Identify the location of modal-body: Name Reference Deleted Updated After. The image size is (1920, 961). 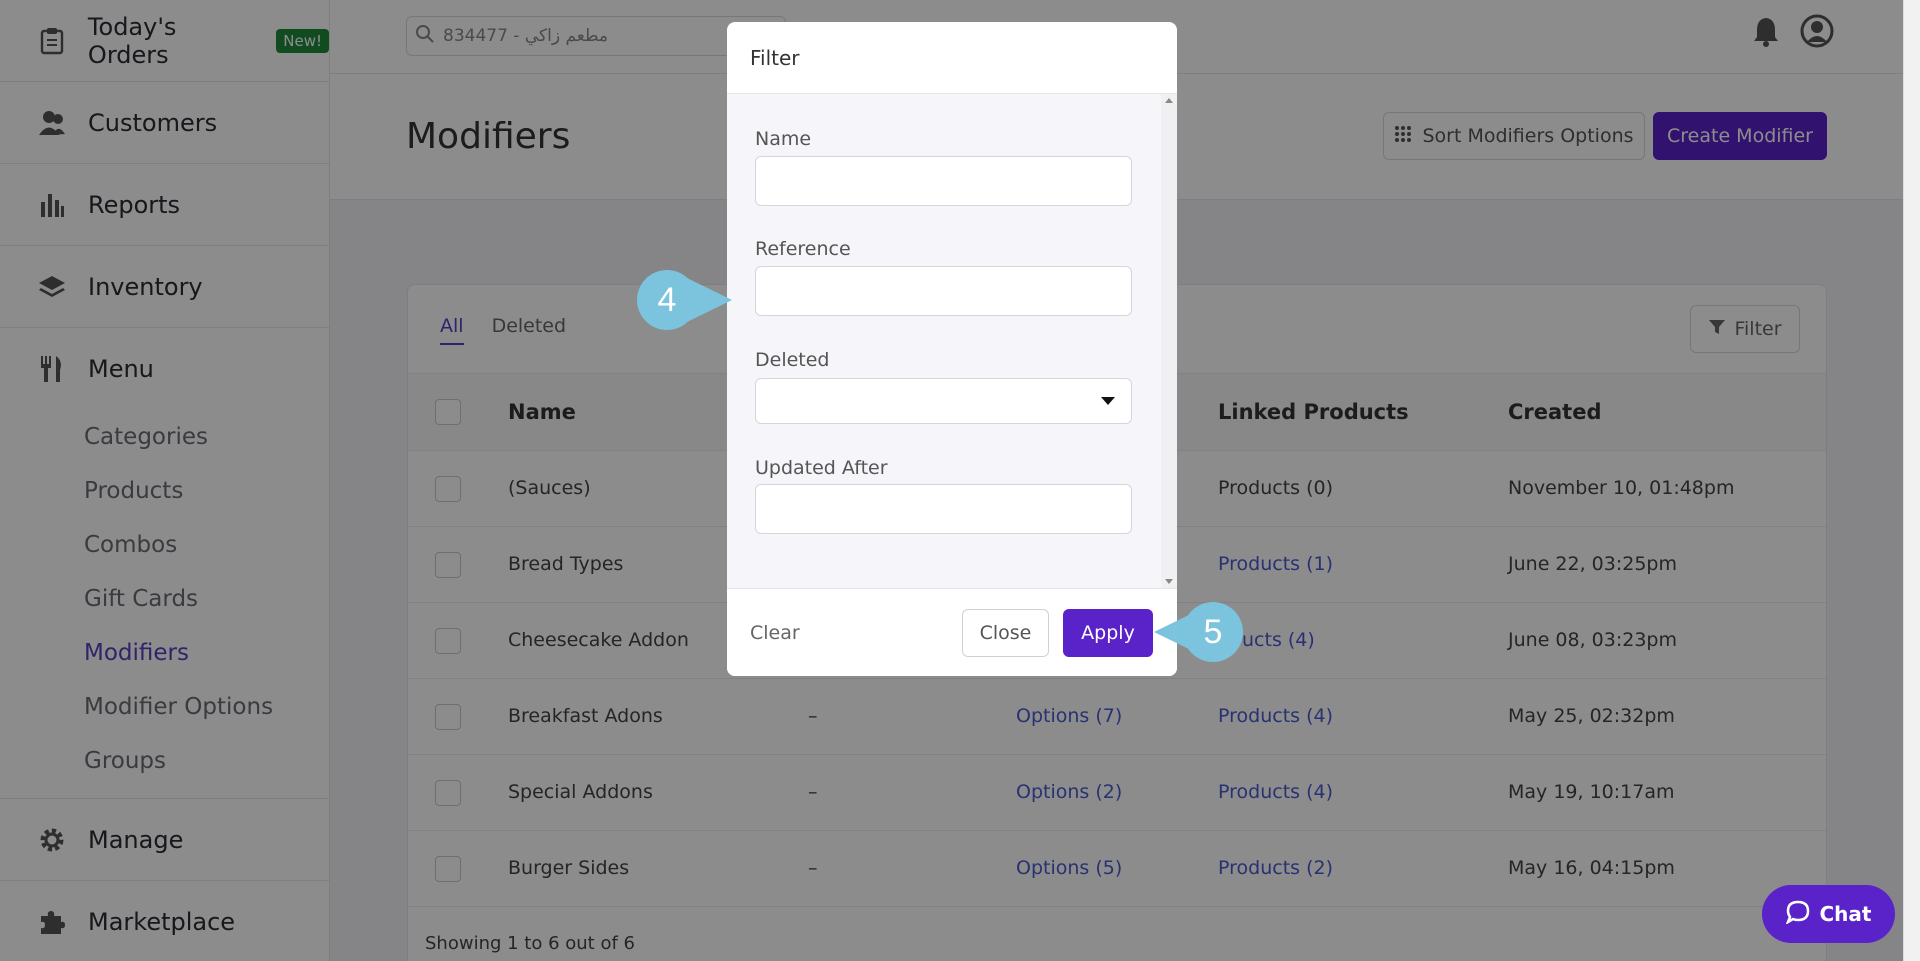
(952, 341).